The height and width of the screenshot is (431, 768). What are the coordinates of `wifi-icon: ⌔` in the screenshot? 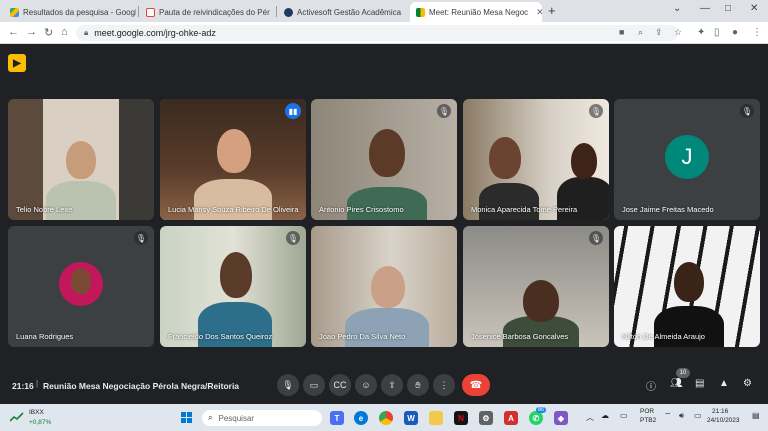 It's located at (668, 416).